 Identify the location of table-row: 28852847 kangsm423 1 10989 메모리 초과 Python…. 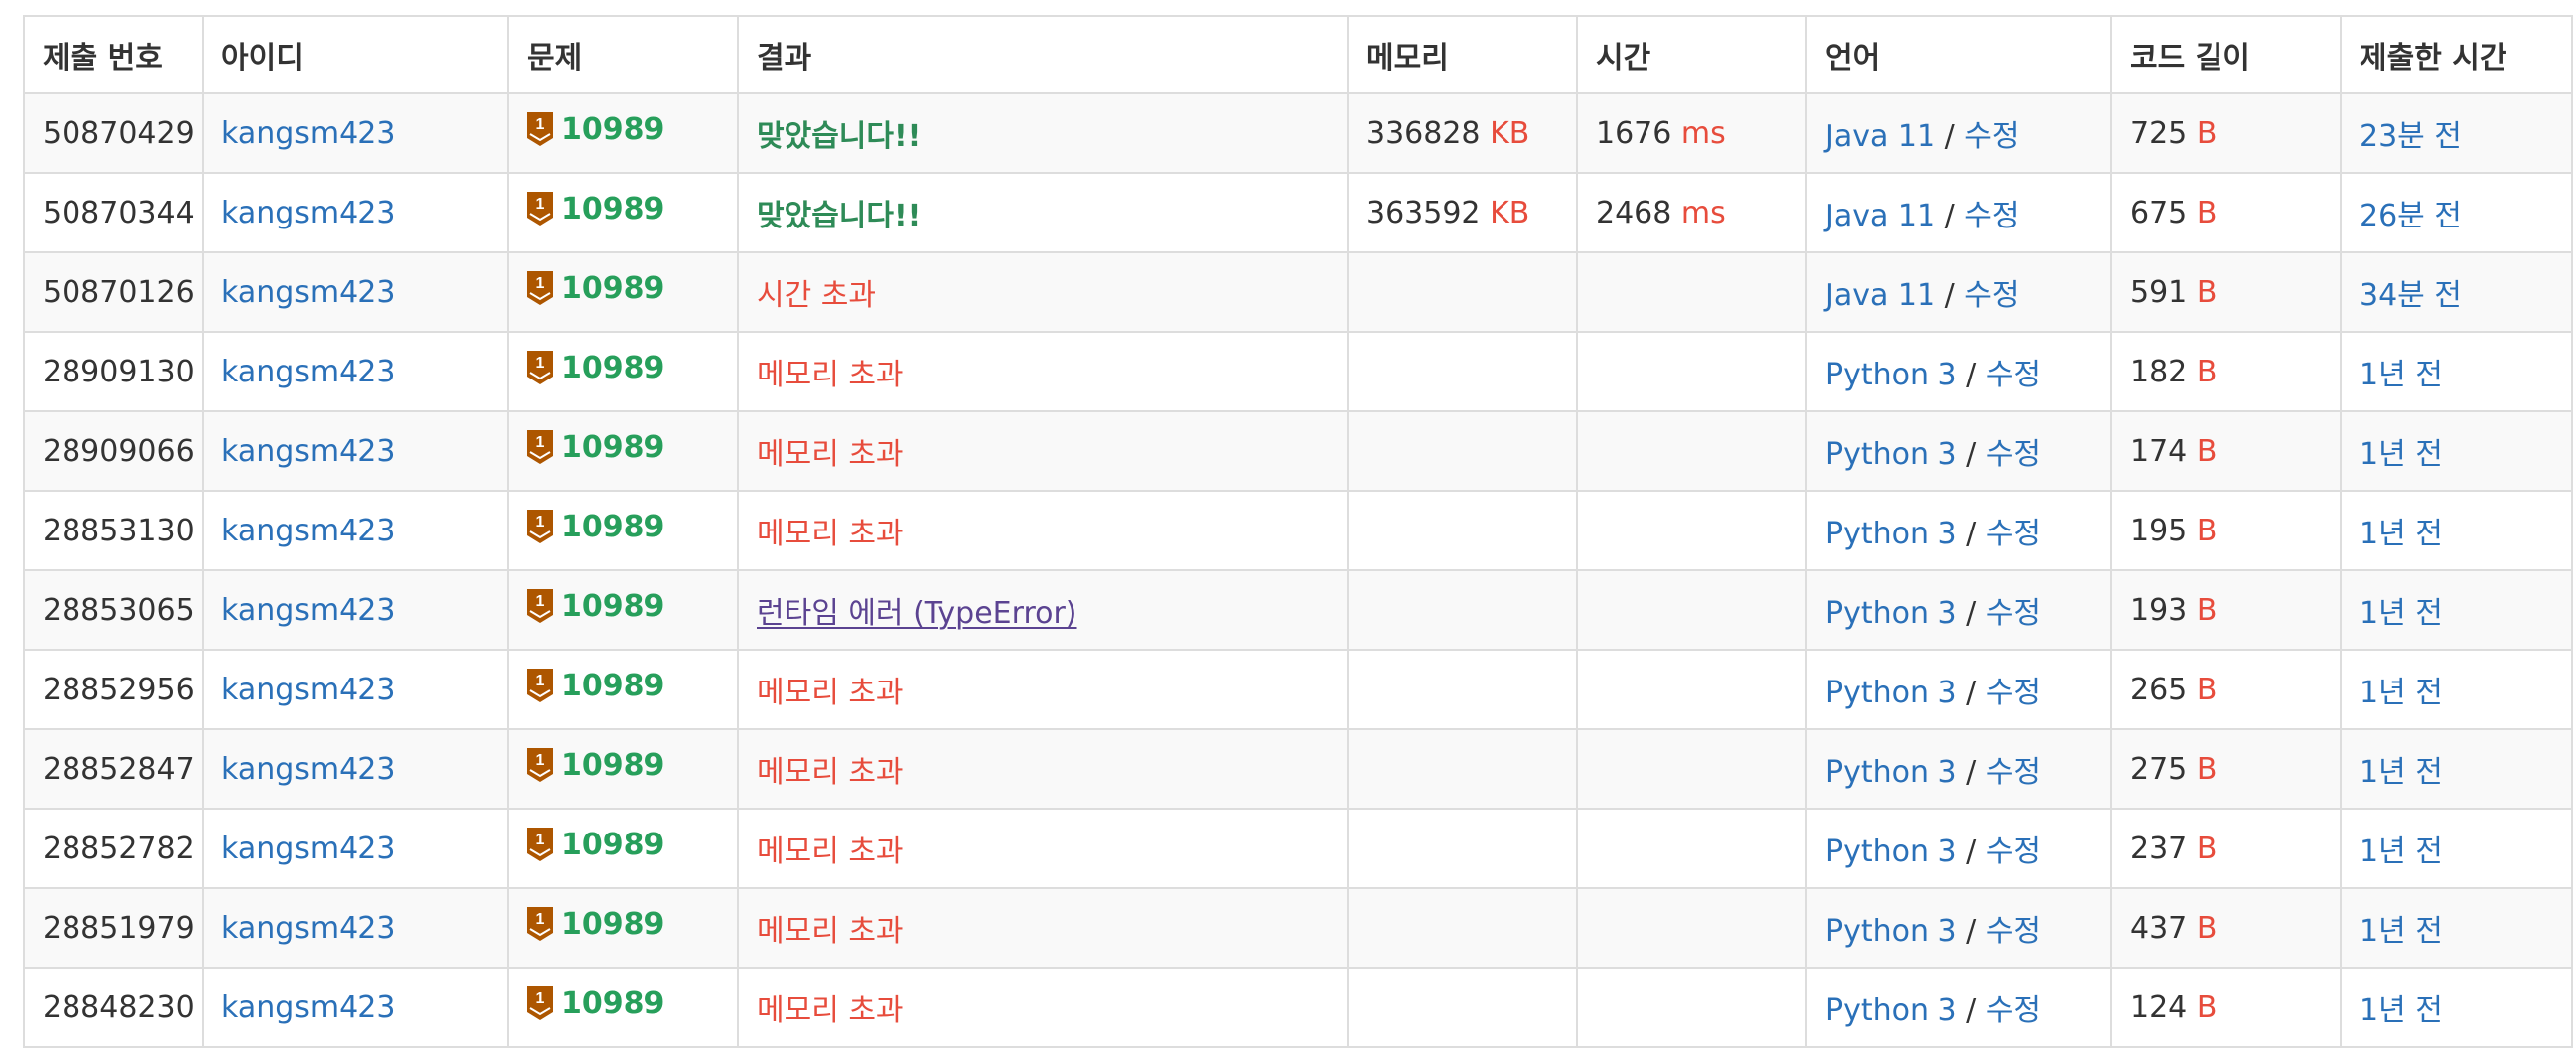
(1298, 769).